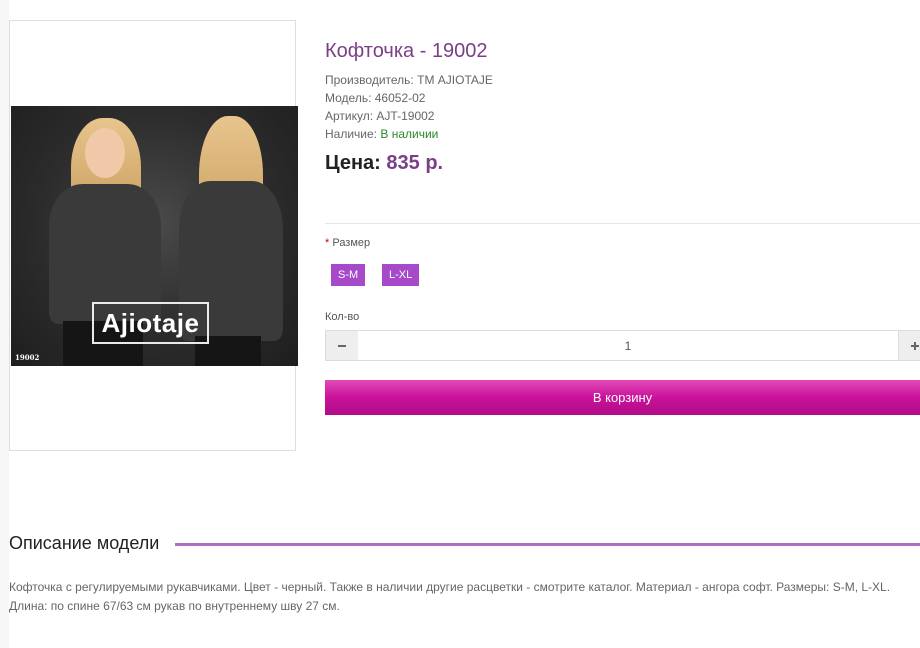  I want to click on size-option-l-xl: L-XL, so click(401, 275).